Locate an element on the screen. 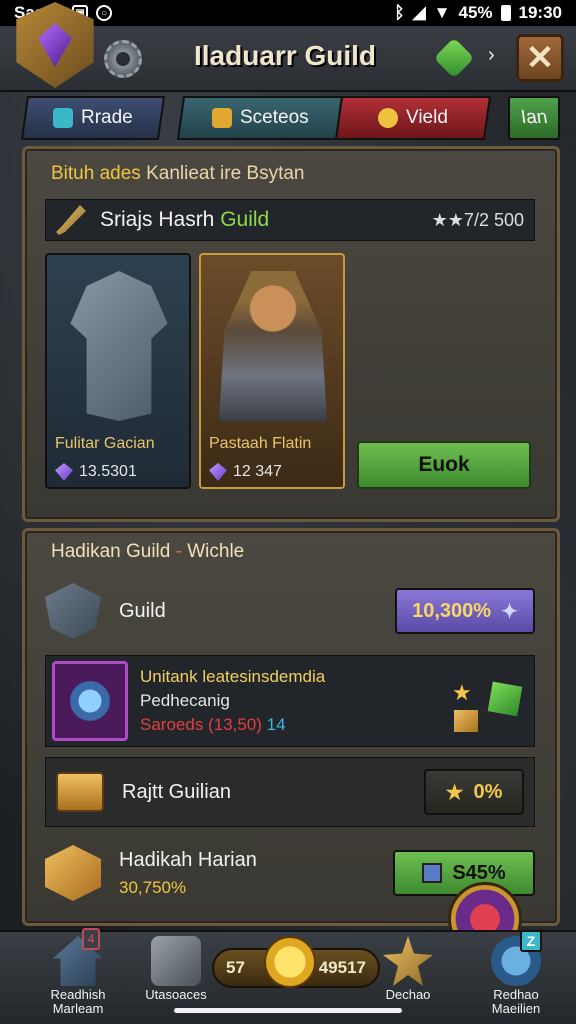  signal-icon: ◢ is located at coordinates (419, 12).